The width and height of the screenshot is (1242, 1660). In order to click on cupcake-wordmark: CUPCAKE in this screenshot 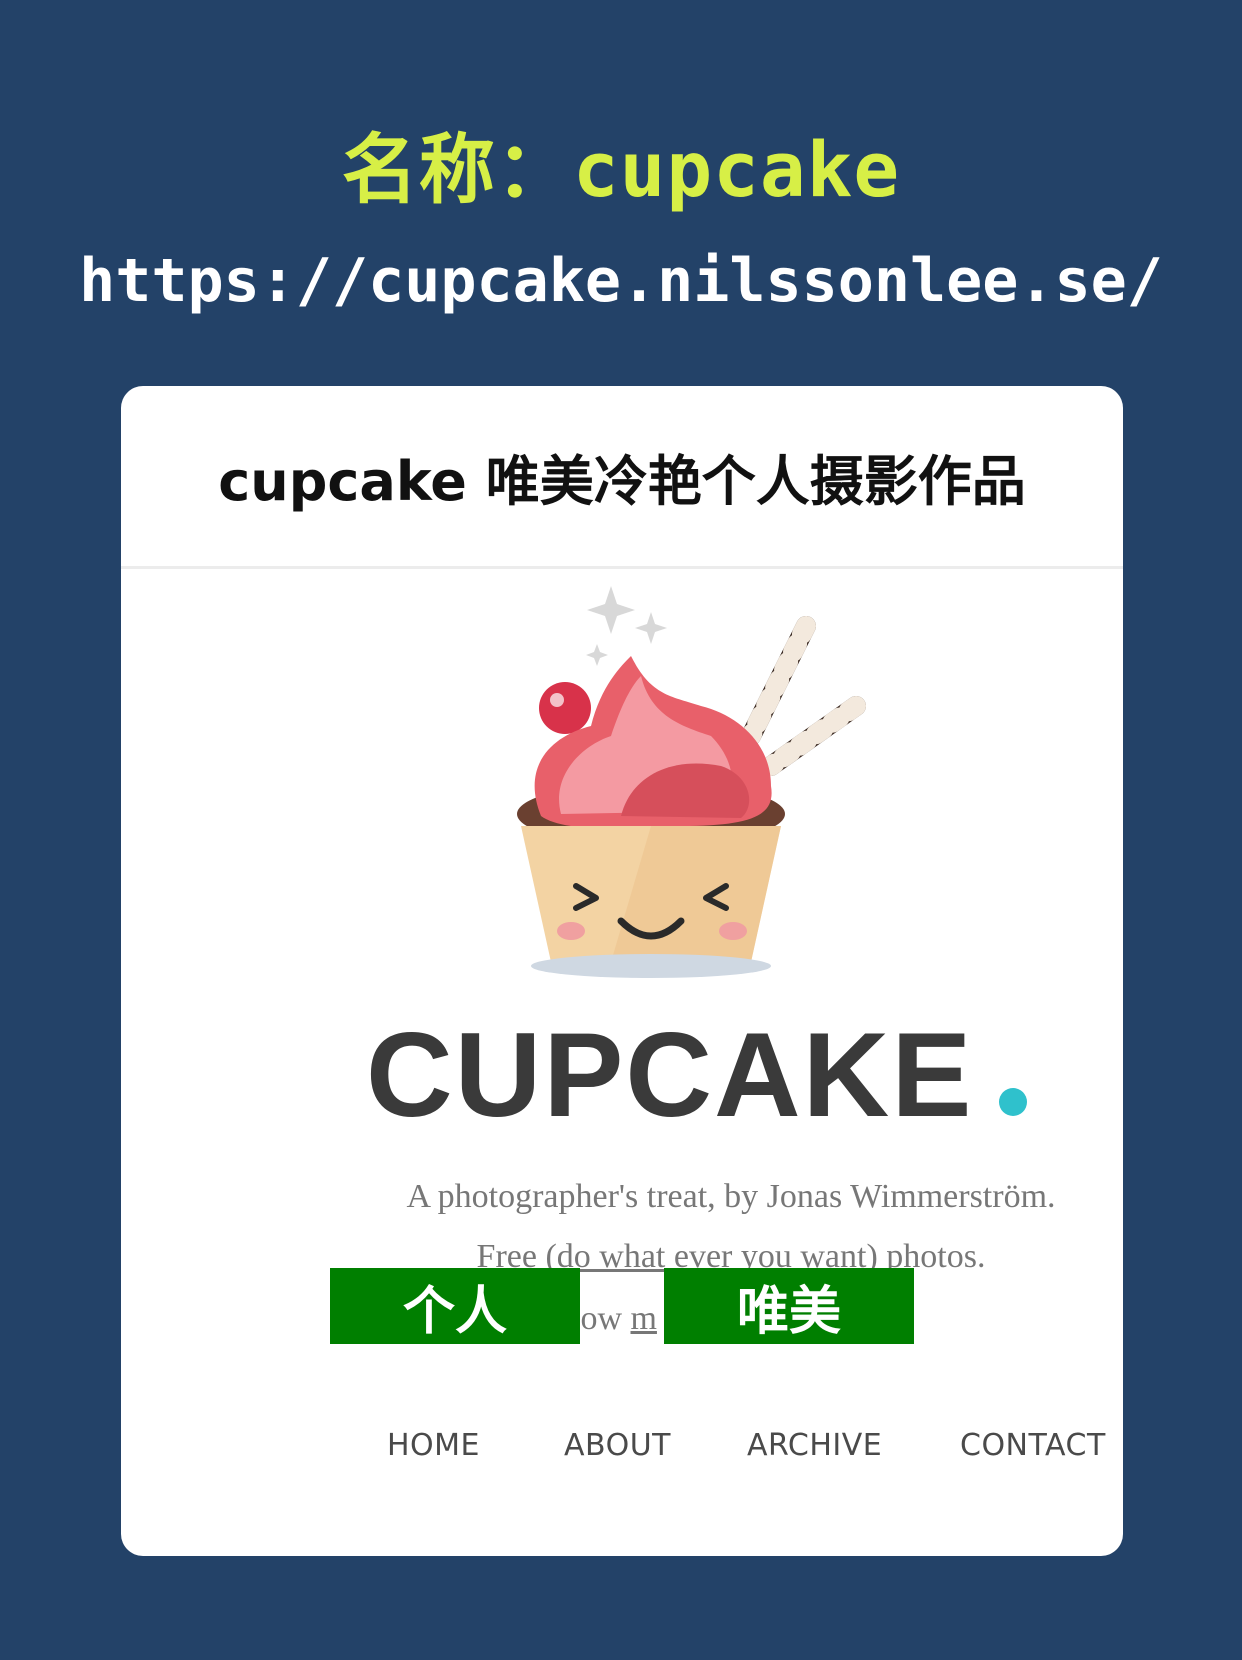, I will do `click(697, 1075)`.